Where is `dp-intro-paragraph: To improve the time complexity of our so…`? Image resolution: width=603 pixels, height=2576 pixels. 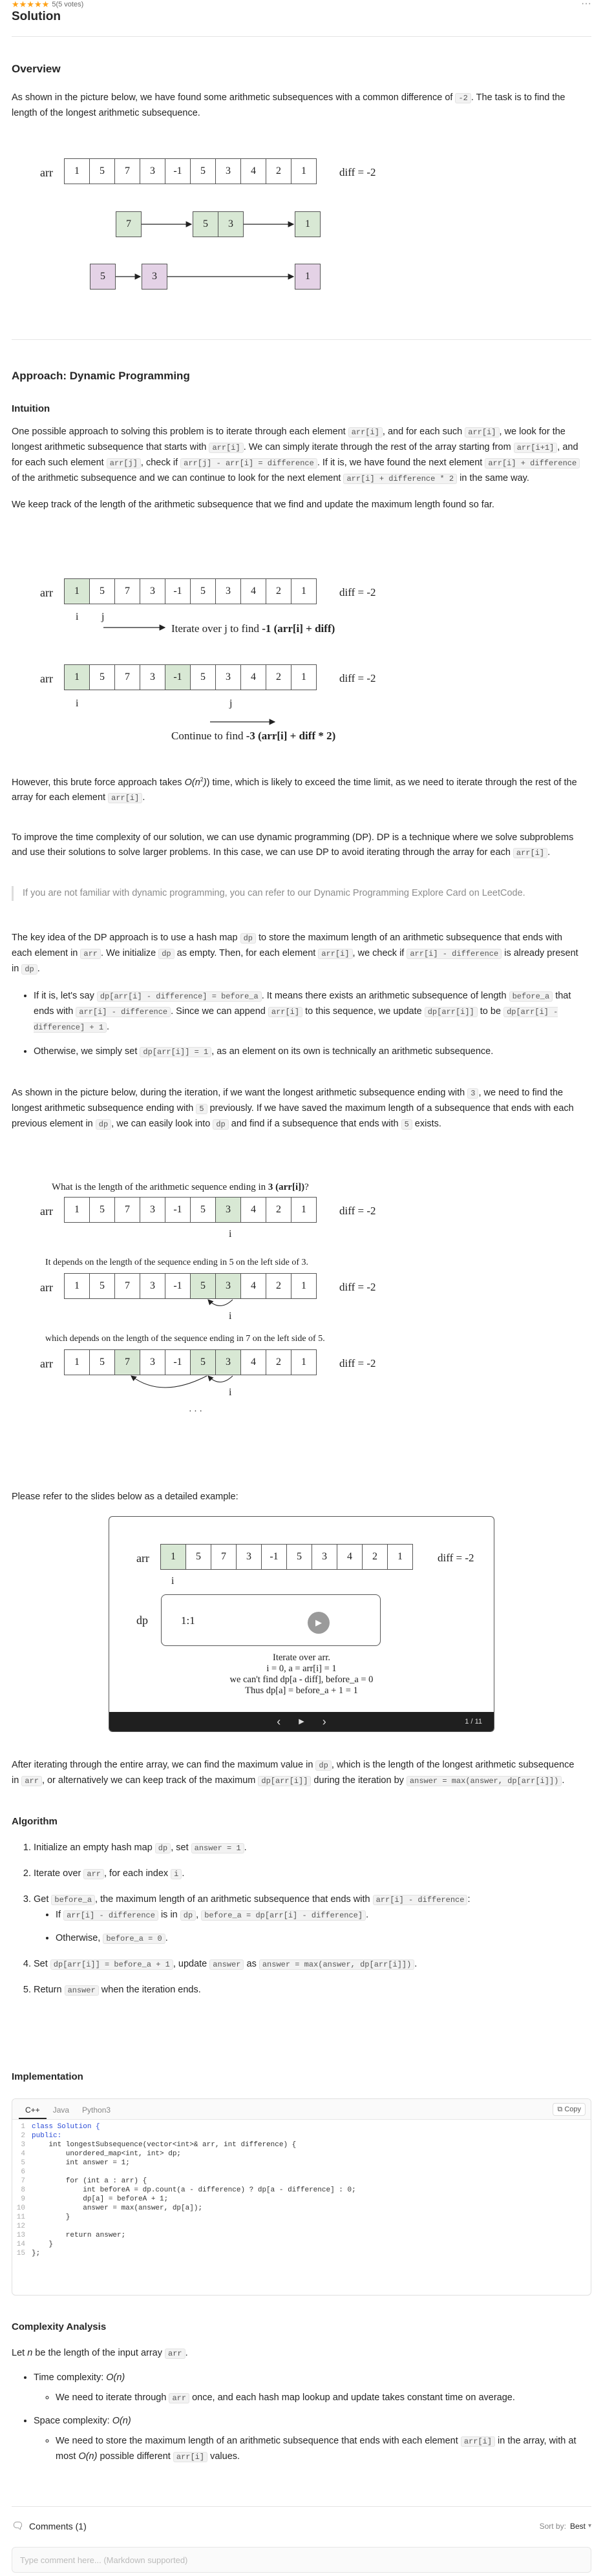 dp-intro-paragraph: To improve the time complexity of our so… is located at coordinates (293, 845).